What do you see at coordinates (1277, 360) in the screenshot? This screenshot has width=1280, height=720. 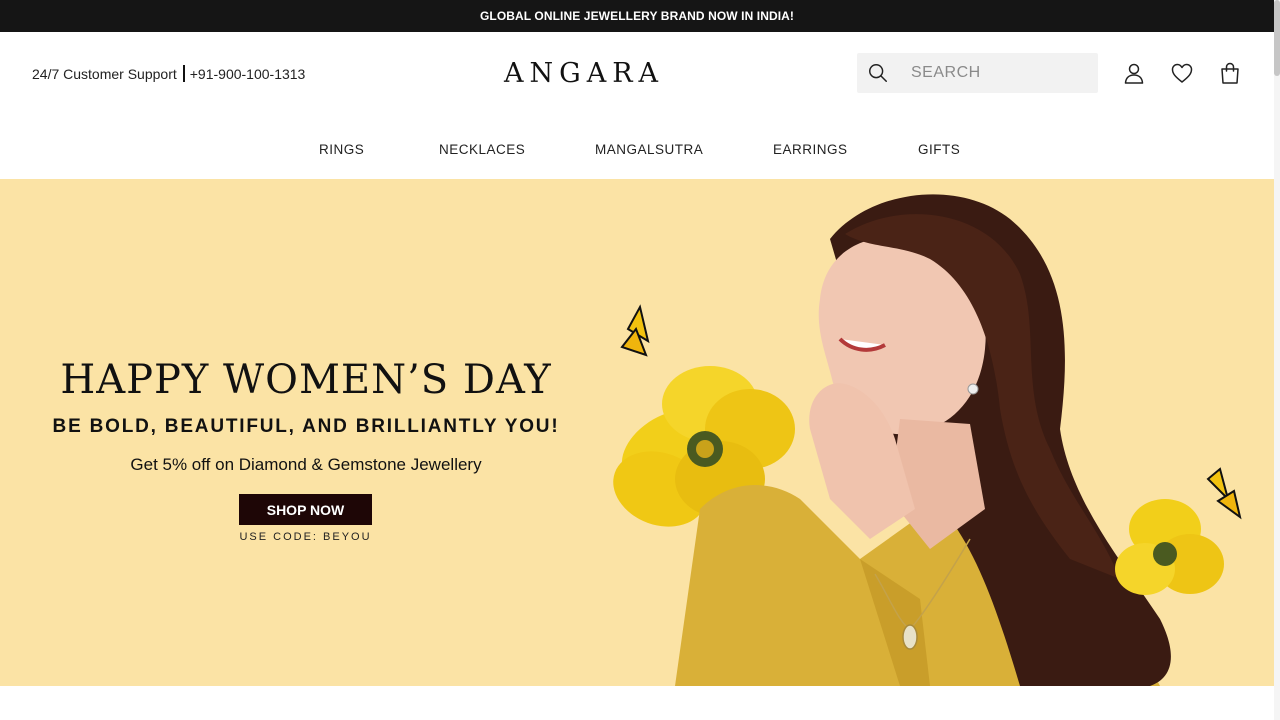 I see `page-scrollbar` at bounding box center [1277, 360].